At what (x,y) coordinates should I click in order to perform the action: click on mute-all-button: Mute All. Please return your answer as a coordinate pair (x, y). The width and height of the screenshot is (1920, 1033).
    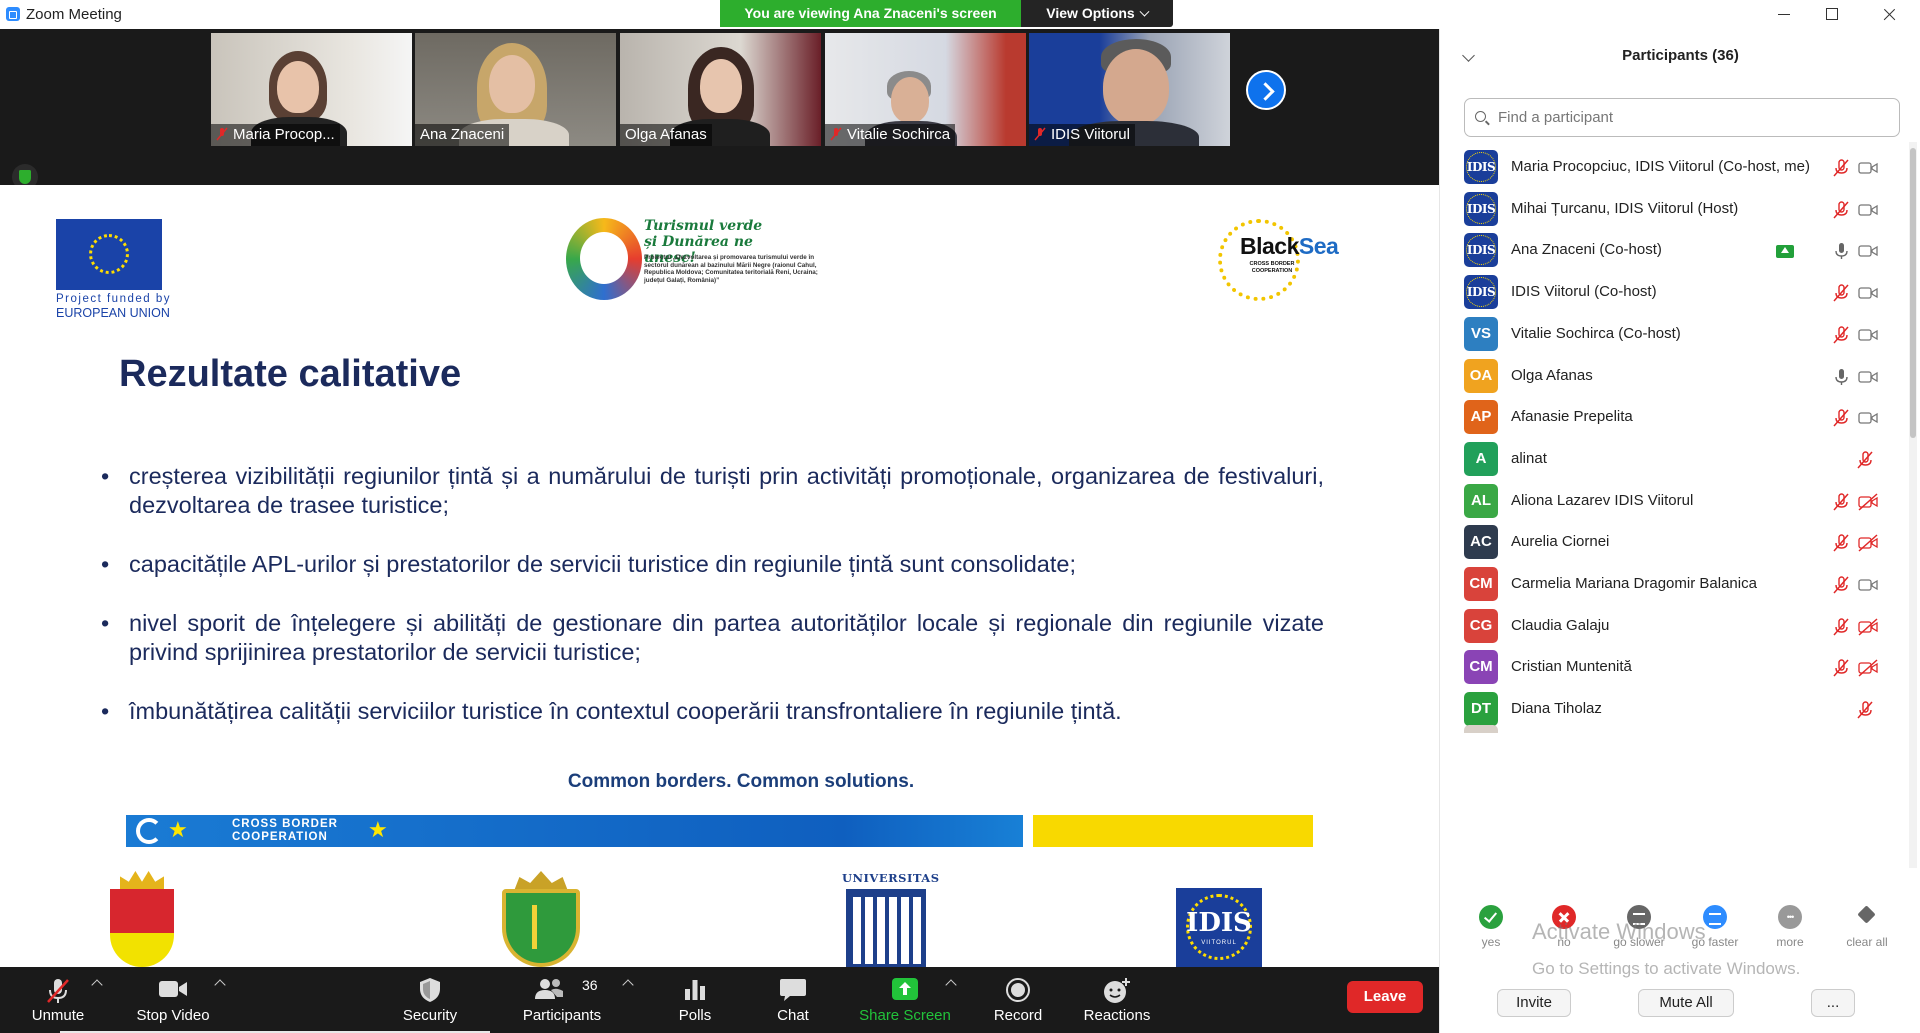
    Looking at the image, I should click on (1686, 1003).